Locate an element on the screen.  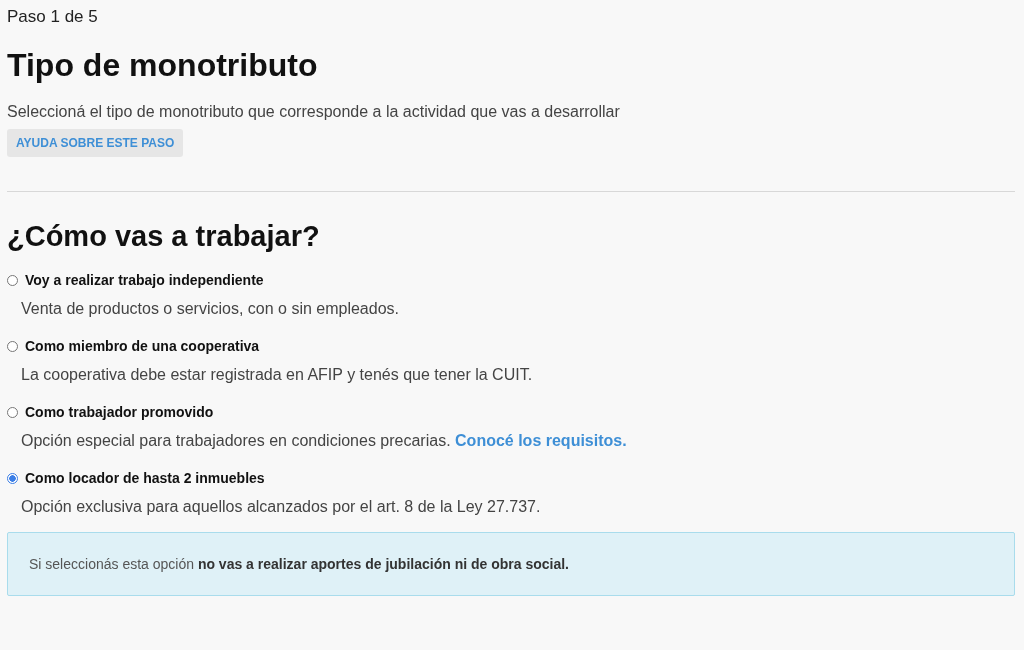
option-label: Como miembro de una cooperativa is located at coordinates (142, 346).